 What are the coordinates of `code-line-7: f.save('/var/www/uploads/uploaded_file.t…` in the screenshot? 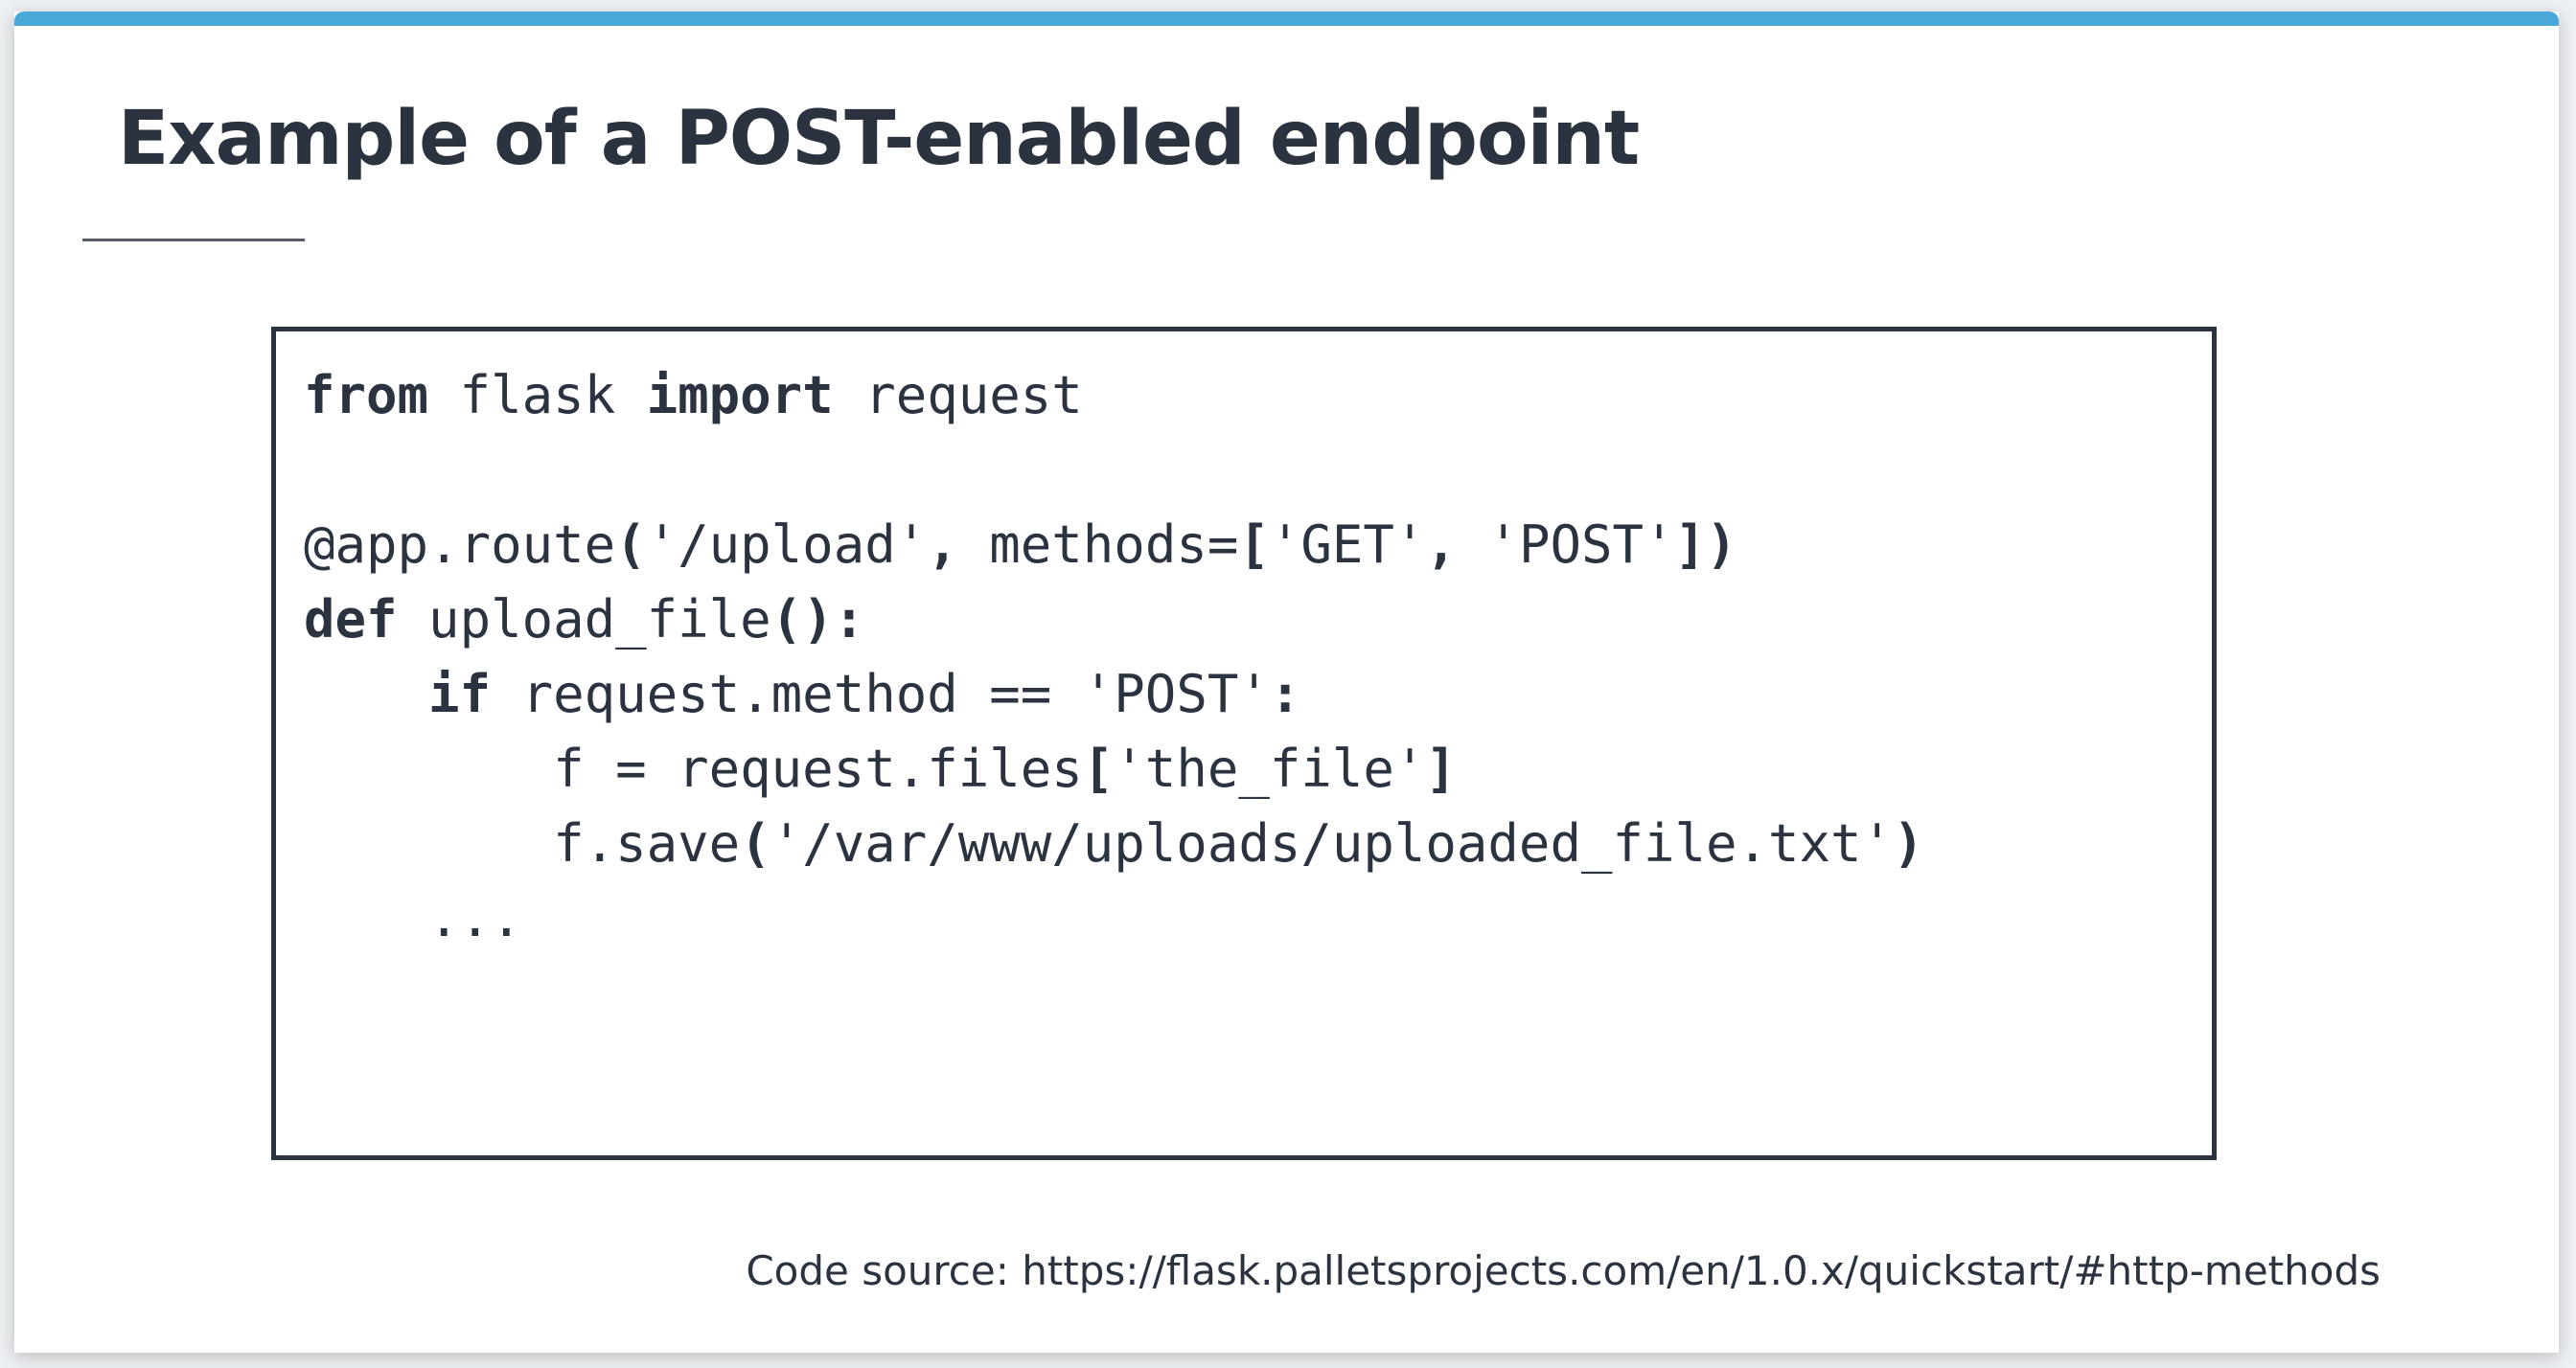 It's located at (1114, 844).